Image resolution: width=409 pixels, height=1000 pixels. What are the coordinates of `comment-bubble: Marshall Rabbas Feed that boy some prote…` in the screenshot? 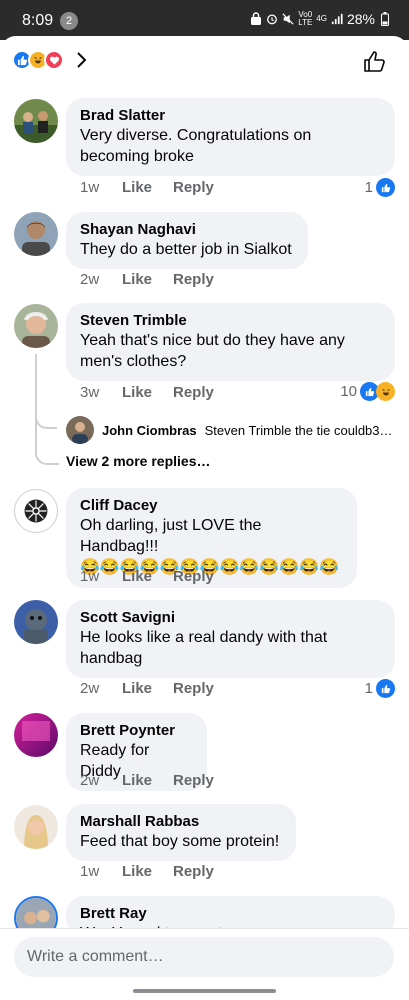 It's located at (181, 832).